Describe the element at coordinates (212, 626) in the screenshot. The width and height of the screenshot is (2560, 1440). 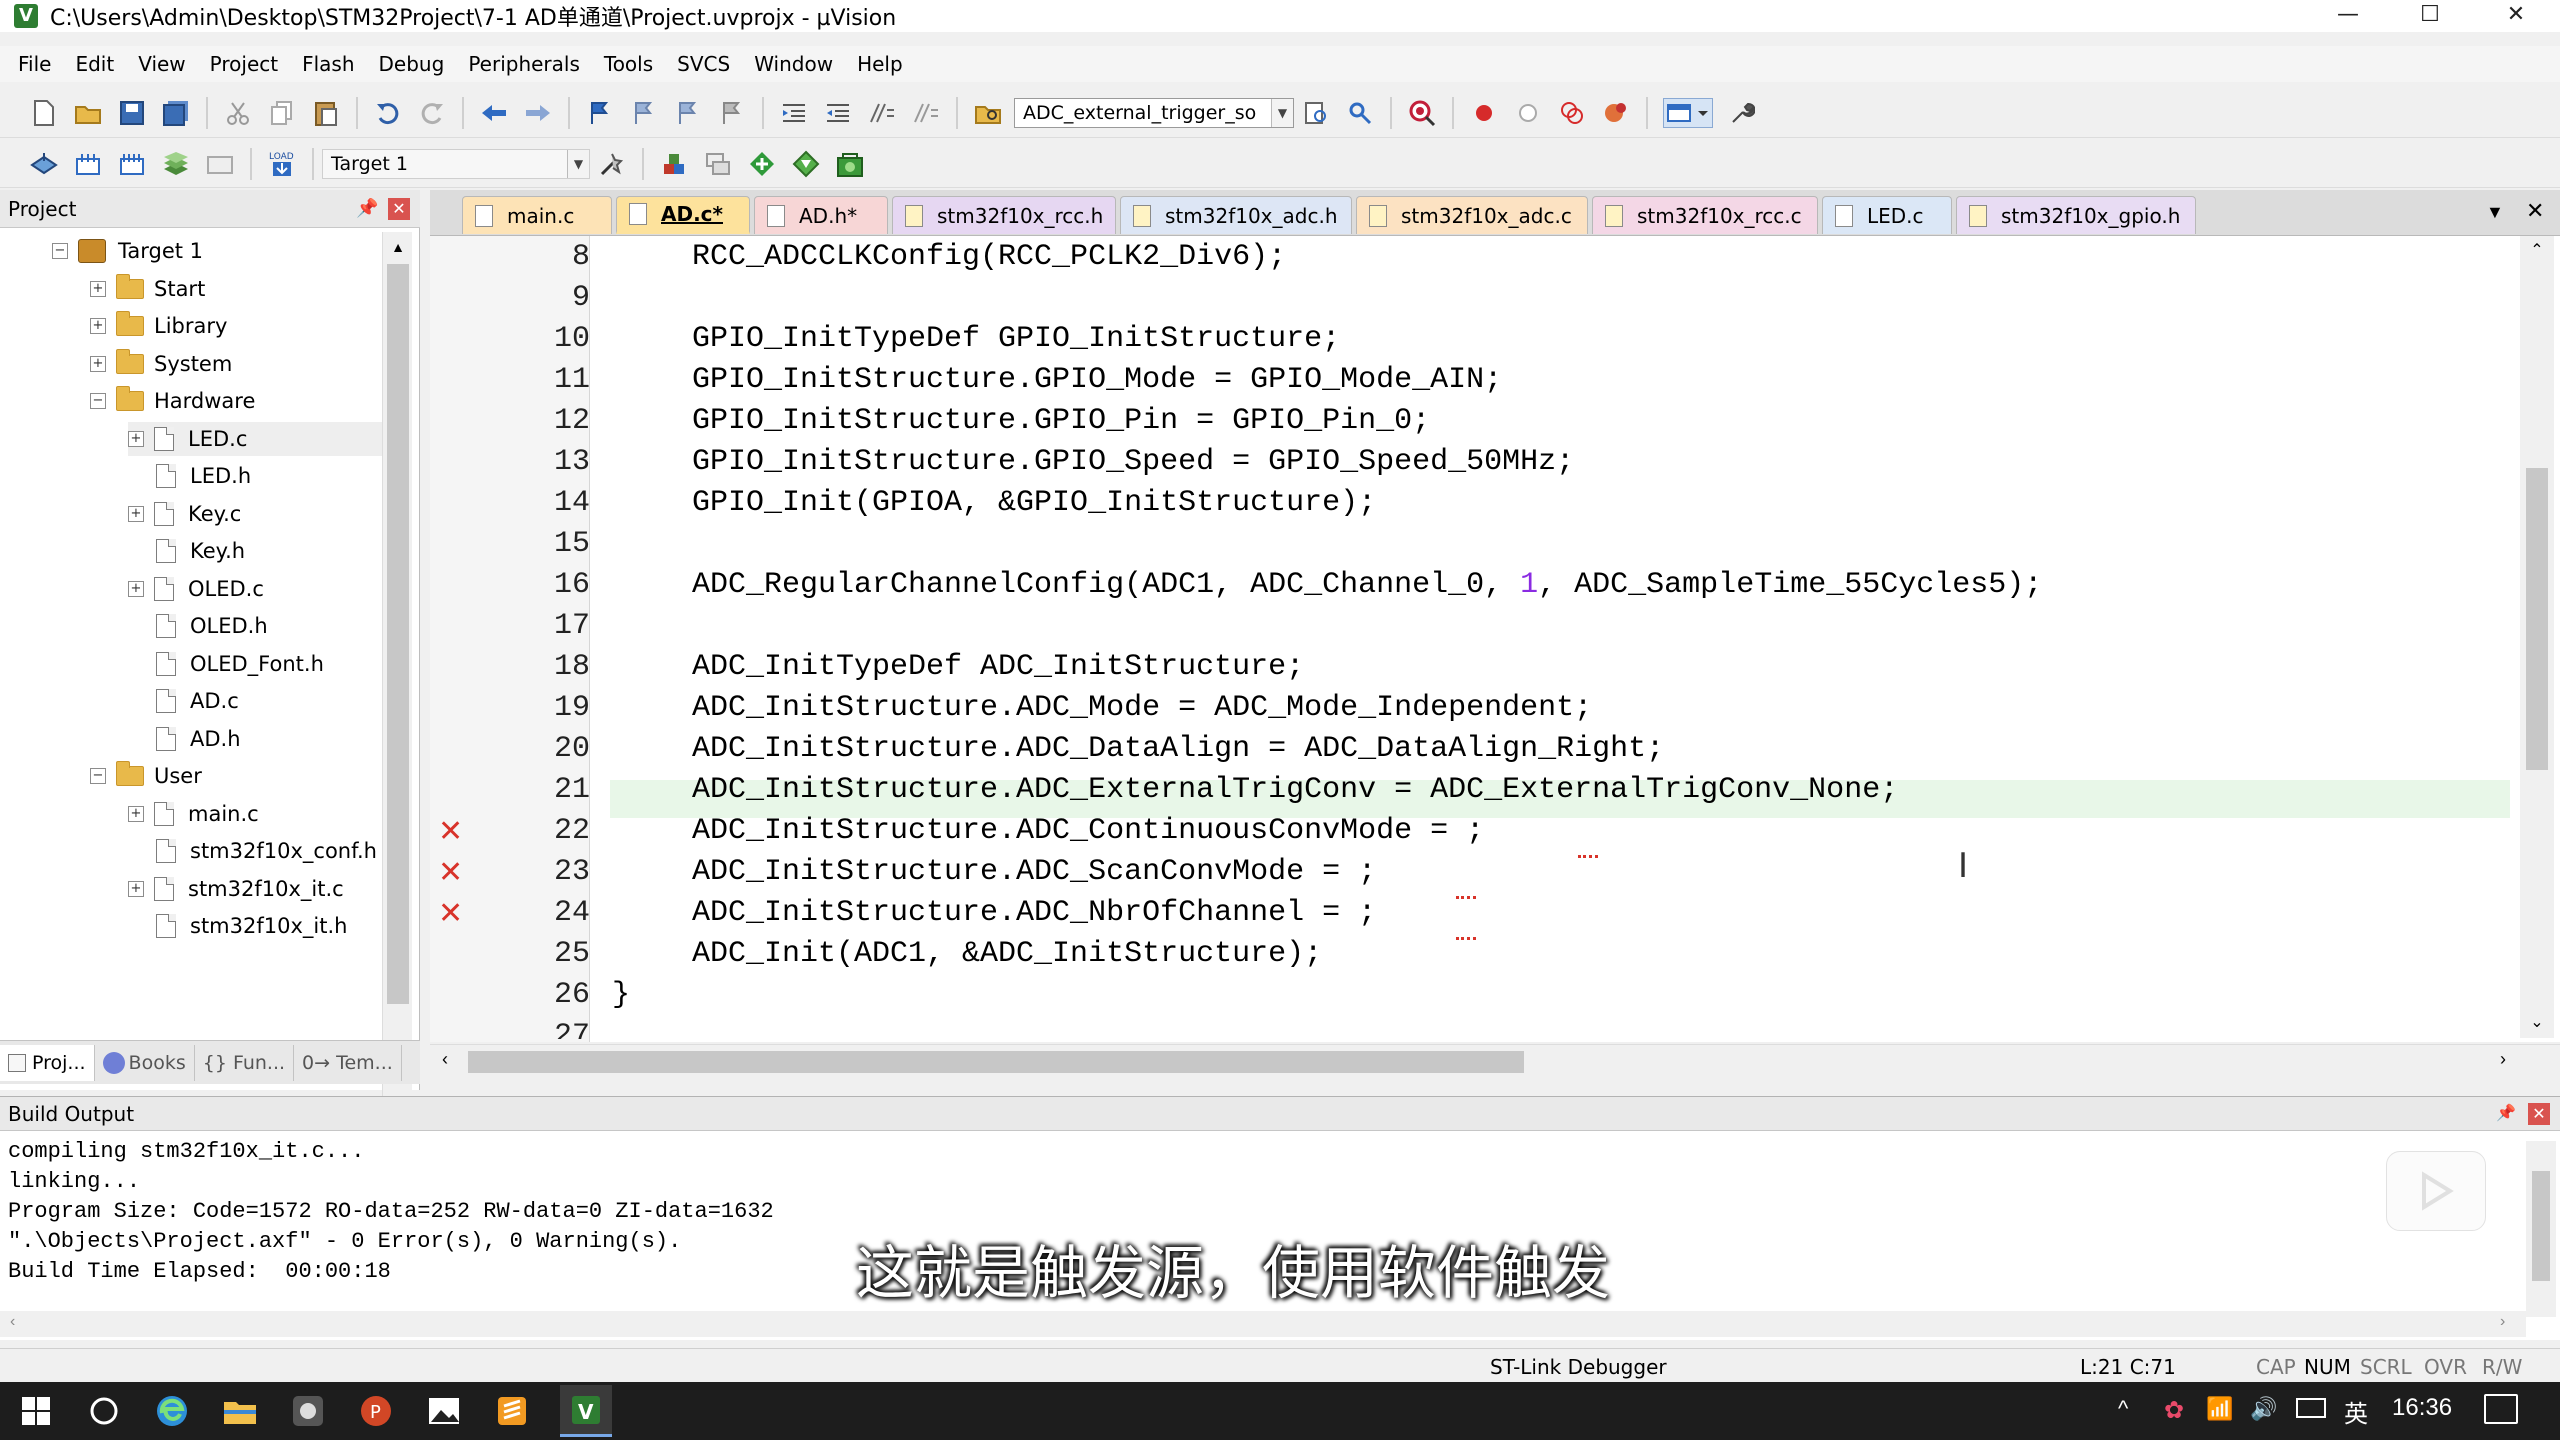
I see `tree-item-oled-h: OLED.h` at that location.